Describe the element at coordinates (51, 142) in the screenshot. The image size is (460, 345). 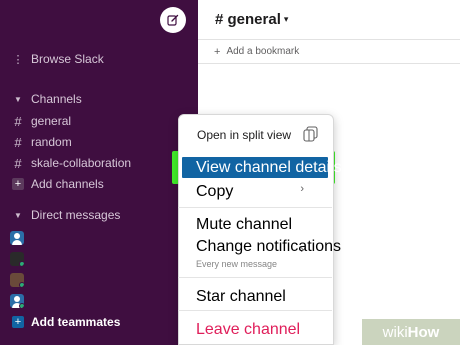
I see `channel-name: random` at that location.